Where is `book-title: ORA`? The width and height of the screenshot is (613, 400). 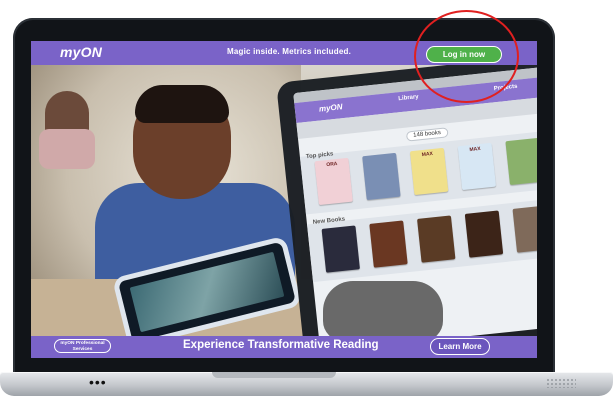 book-title: ORA is located at coordinates (332, 164).